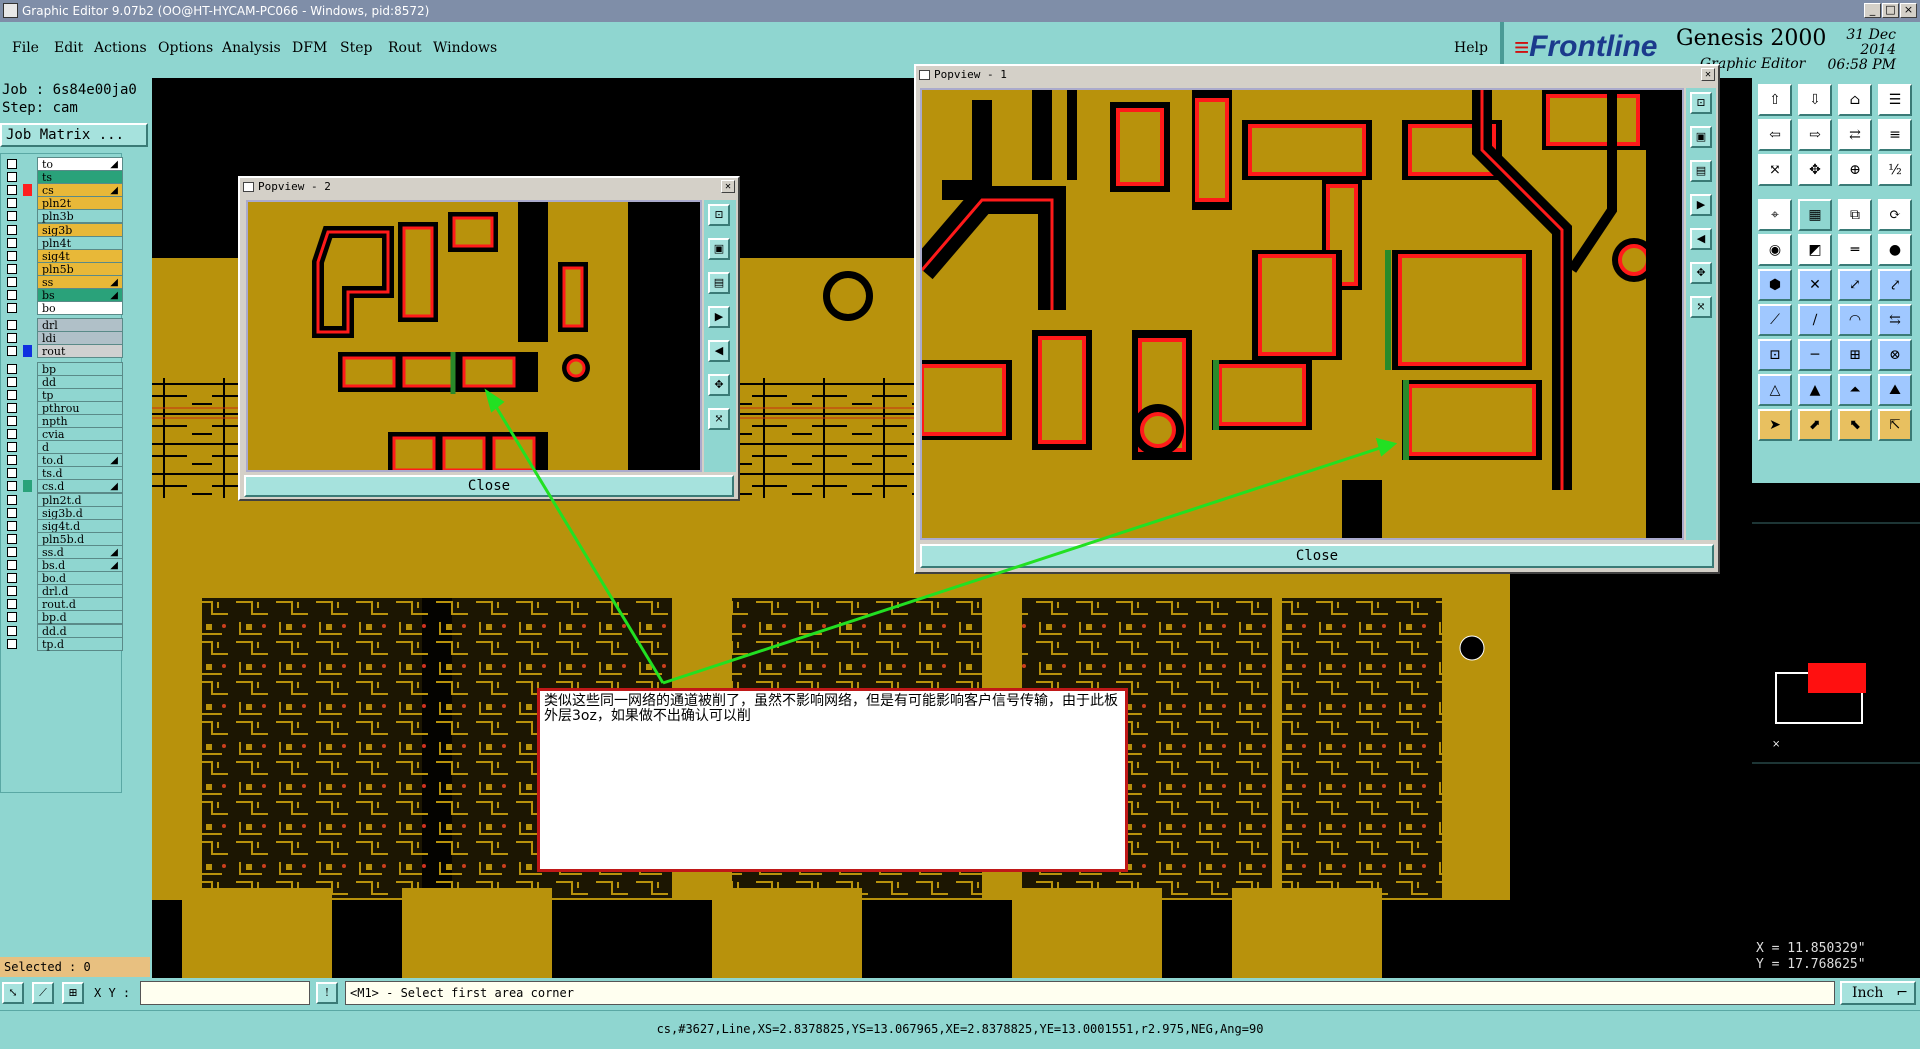  I want to click on list-icon: ☰, so click(1895, 100).